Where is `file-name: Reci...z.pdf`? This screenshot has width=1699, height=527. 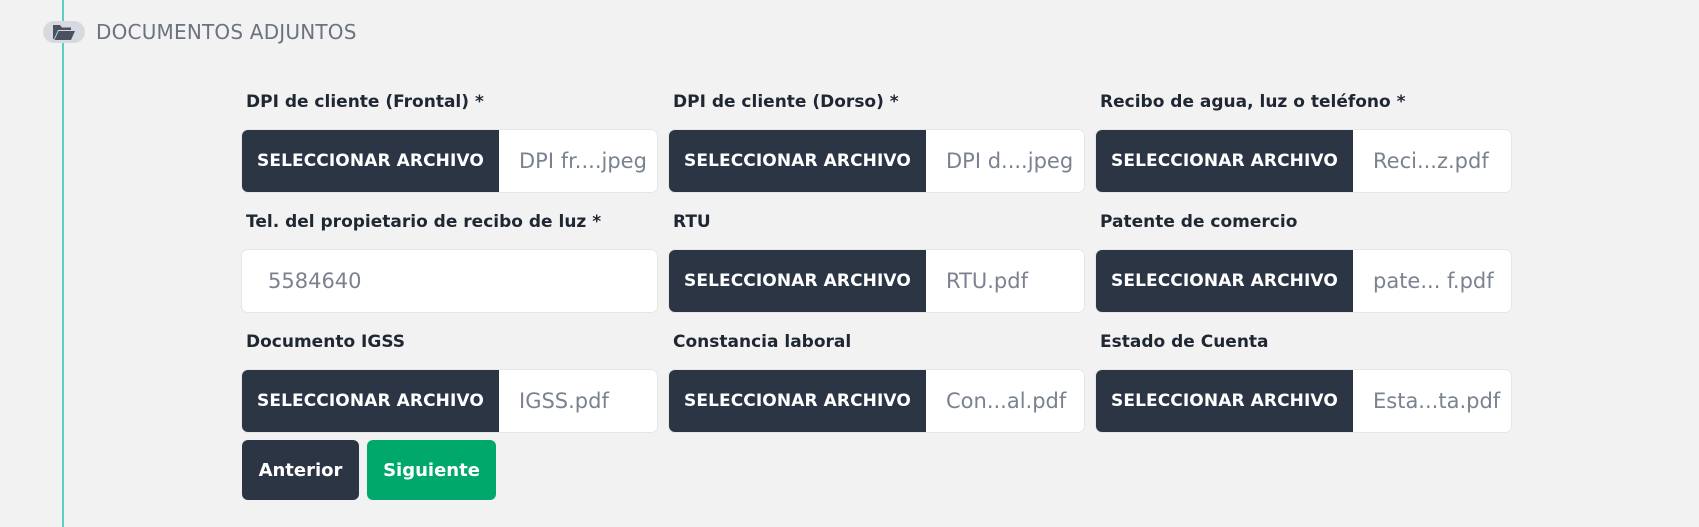 file-name: Reci...z.pdf is located at coordinates (1431, 161).